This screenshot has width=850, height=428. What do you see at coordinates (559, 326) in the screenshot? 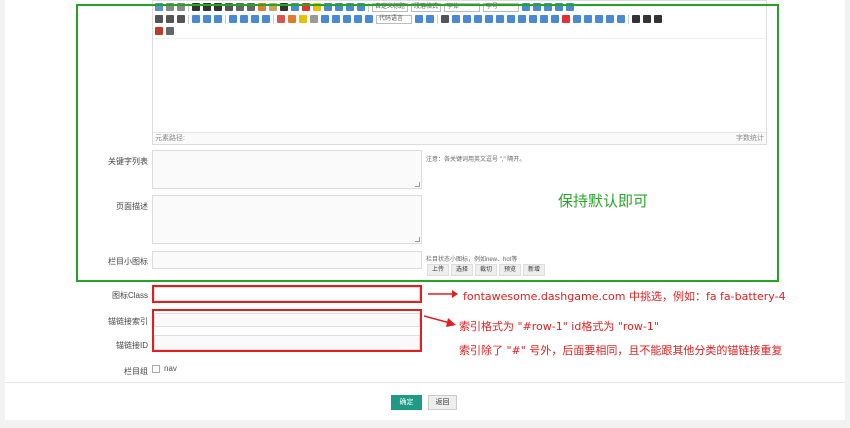
I see `anchor-format-annotation: 索引格式为 "#row-1" id格式为 "row-1"` at bounding box center [559, 326].